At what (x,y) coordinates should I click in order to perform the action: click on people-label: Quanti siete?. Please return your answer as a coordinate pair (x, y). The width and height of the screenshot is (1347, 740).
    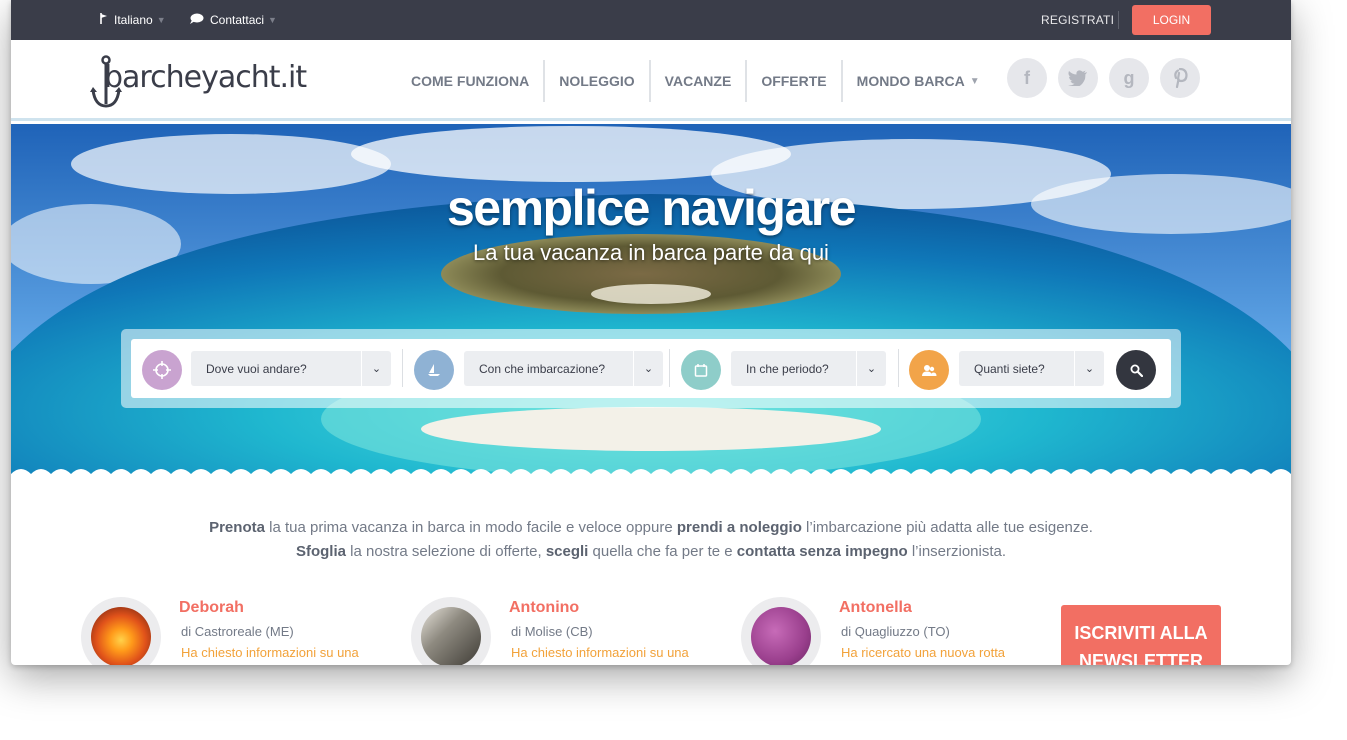
    Looking at the image, I should click on (1009, 368).